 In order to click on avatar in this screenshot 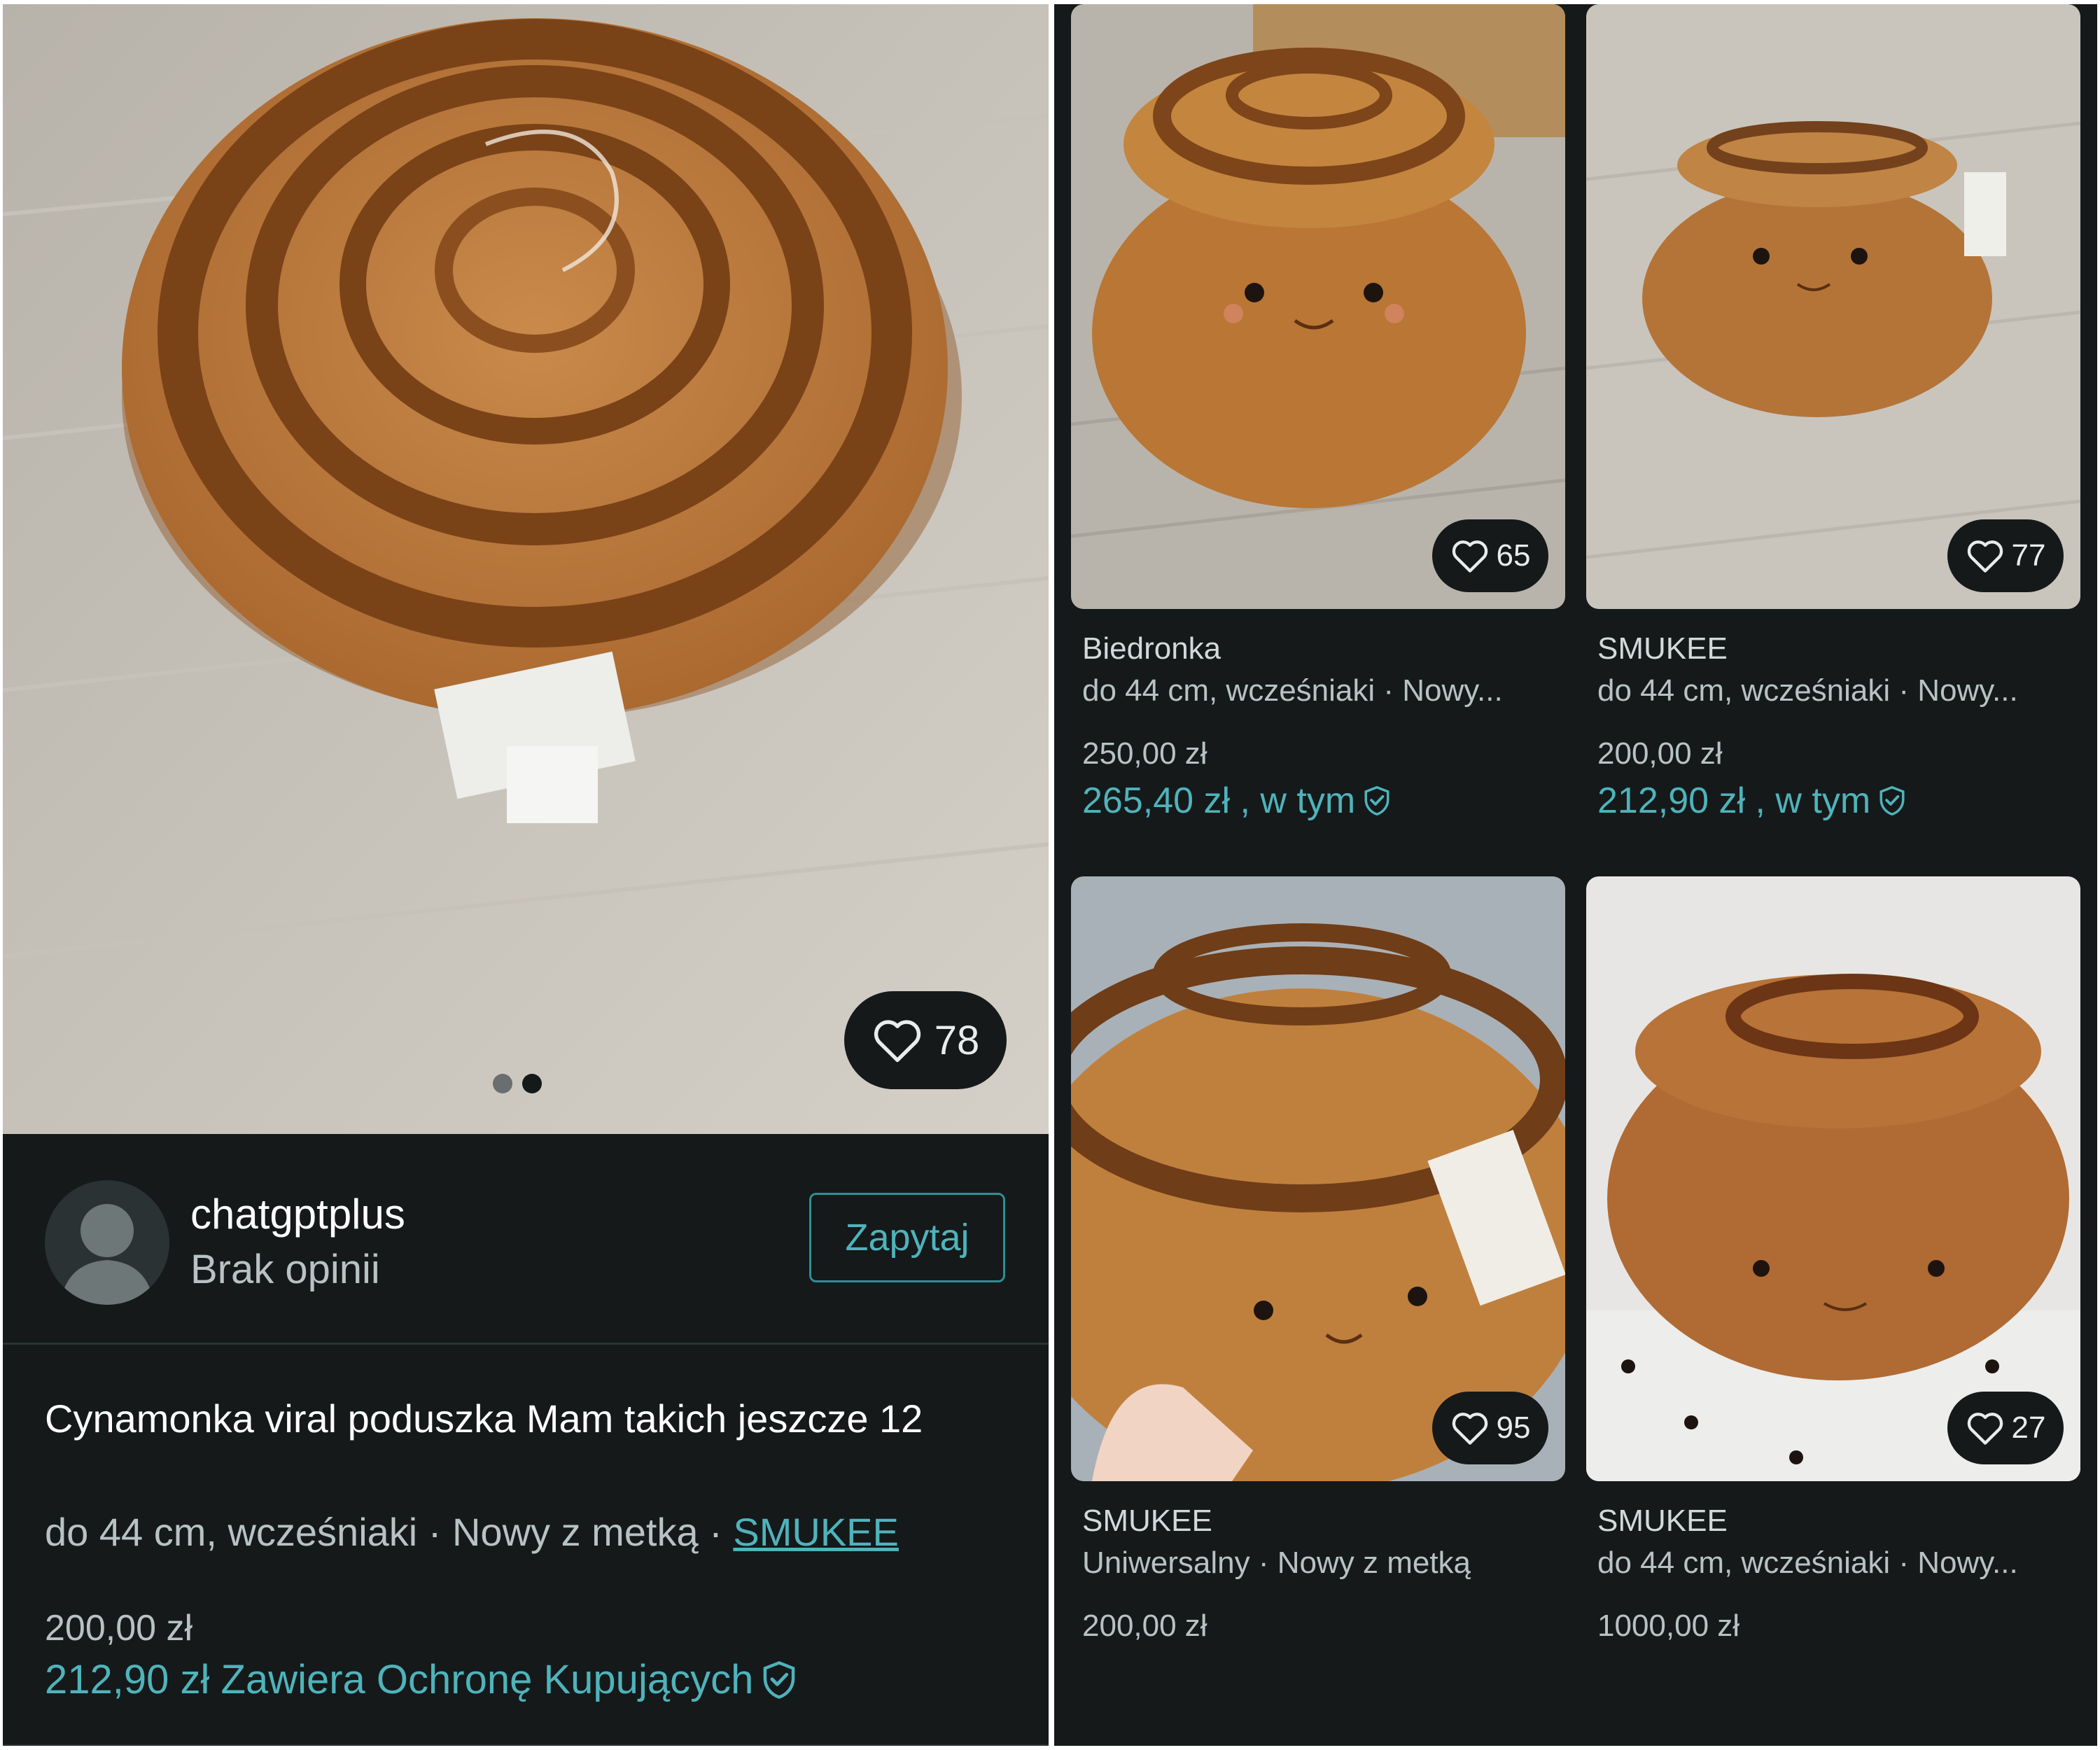, I will do `click(107, 1242)`.